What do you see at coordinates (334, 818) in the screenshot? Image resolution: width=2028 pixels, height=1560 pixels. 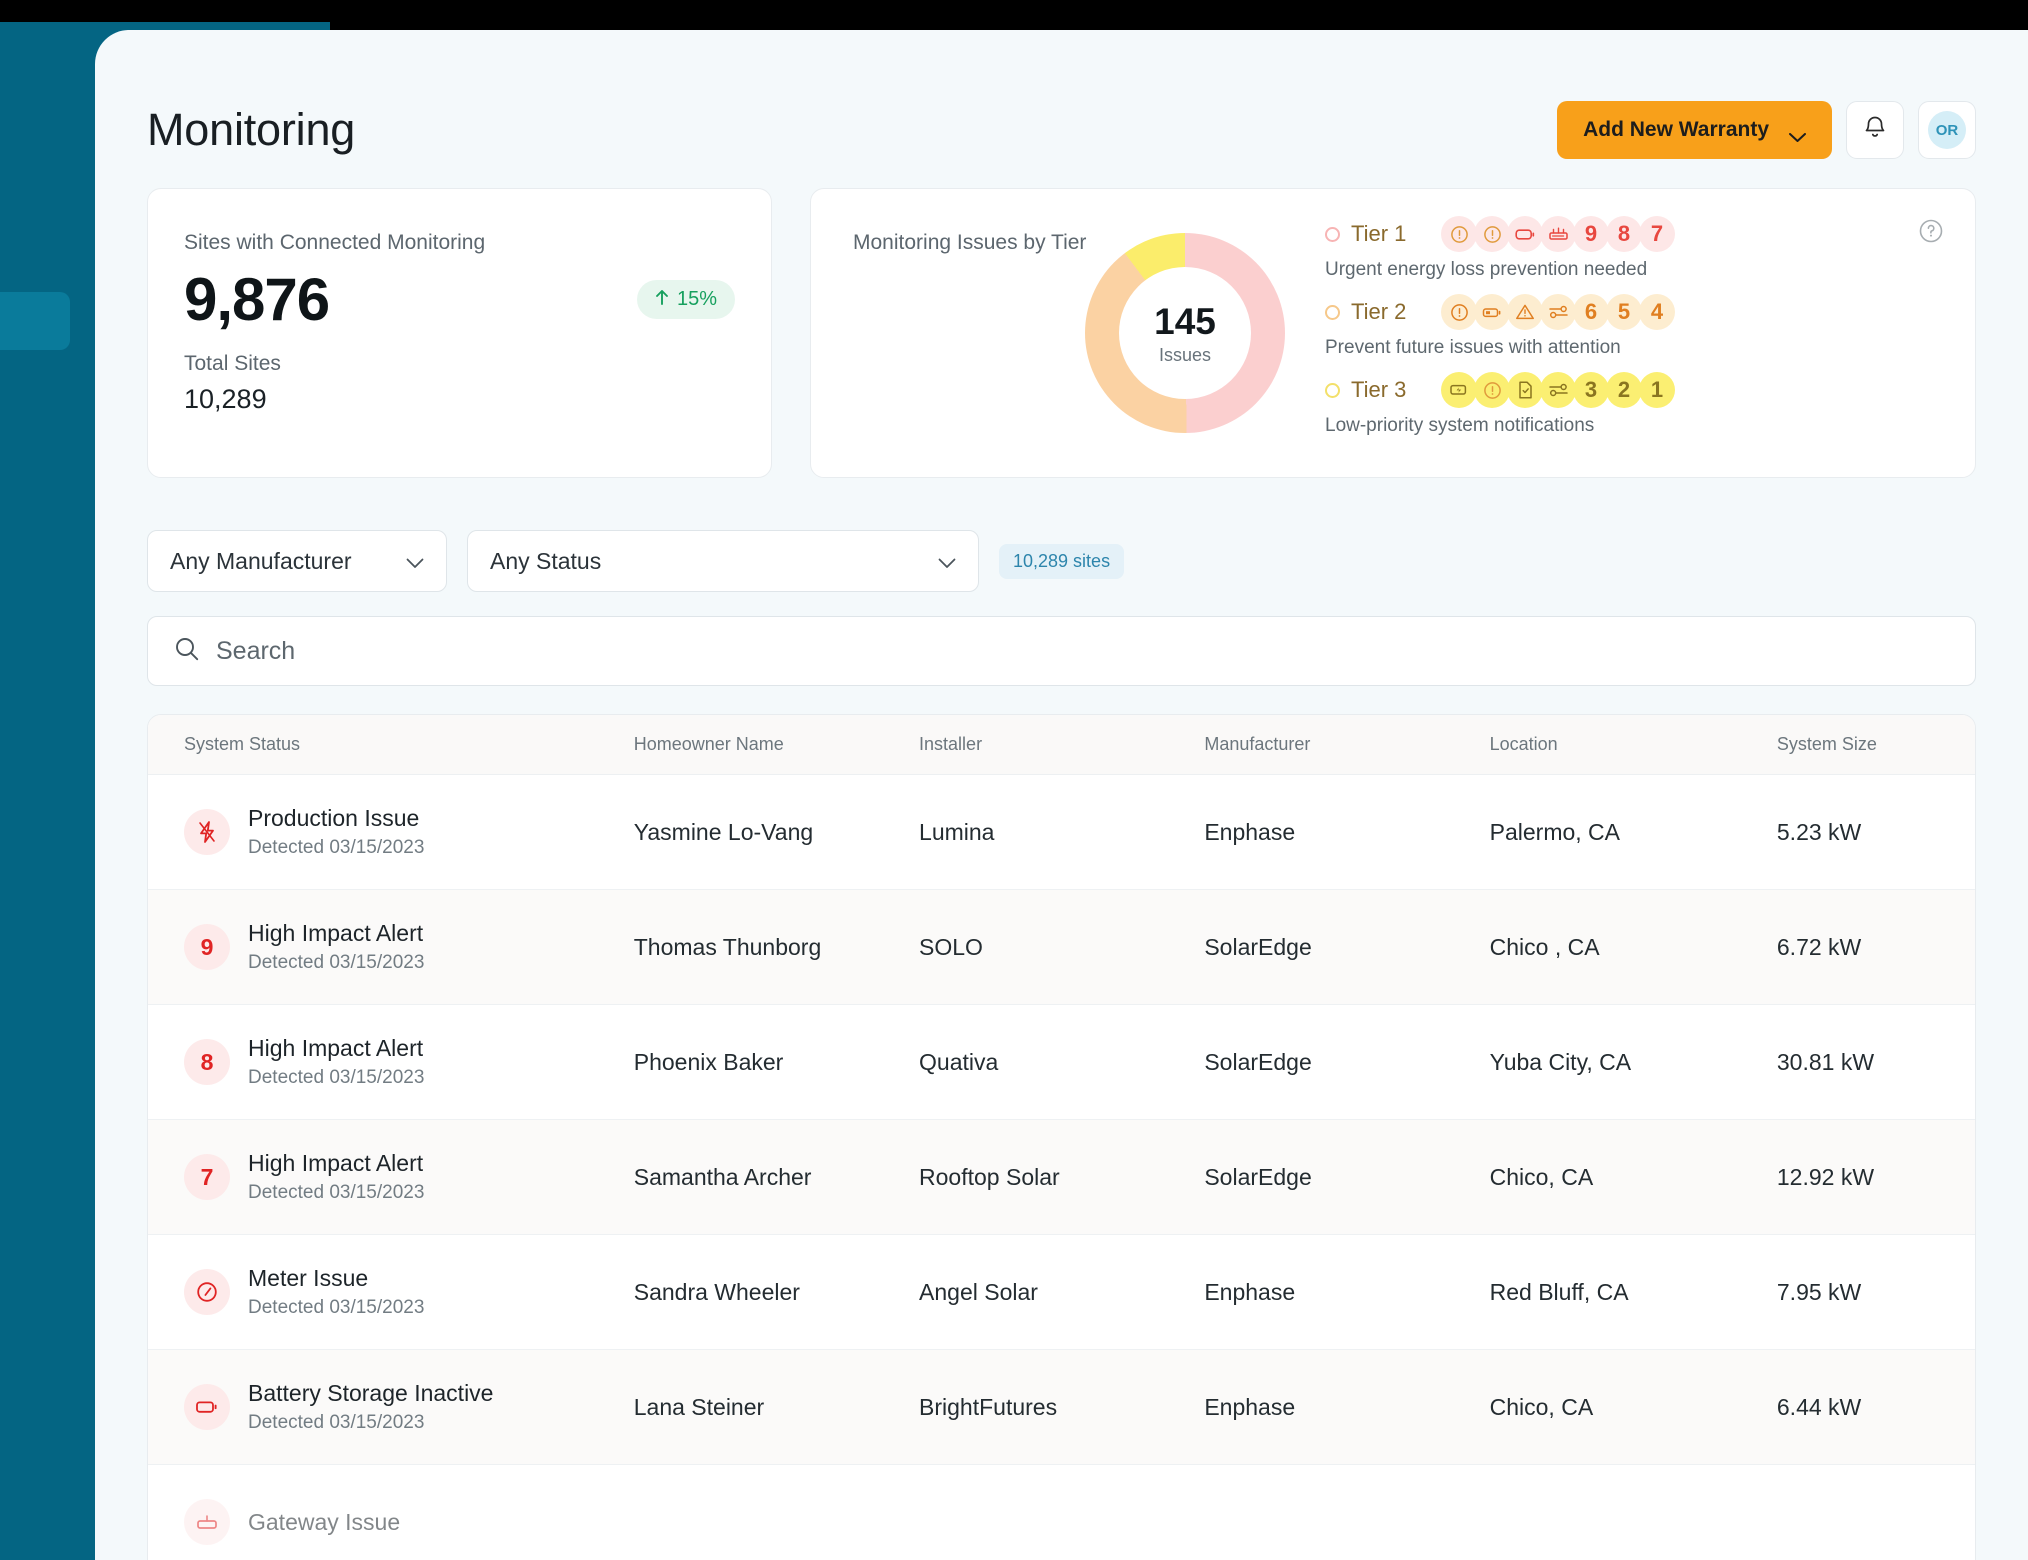 I see `row-status-title: Production Issue` at bounding box center [334, 818].